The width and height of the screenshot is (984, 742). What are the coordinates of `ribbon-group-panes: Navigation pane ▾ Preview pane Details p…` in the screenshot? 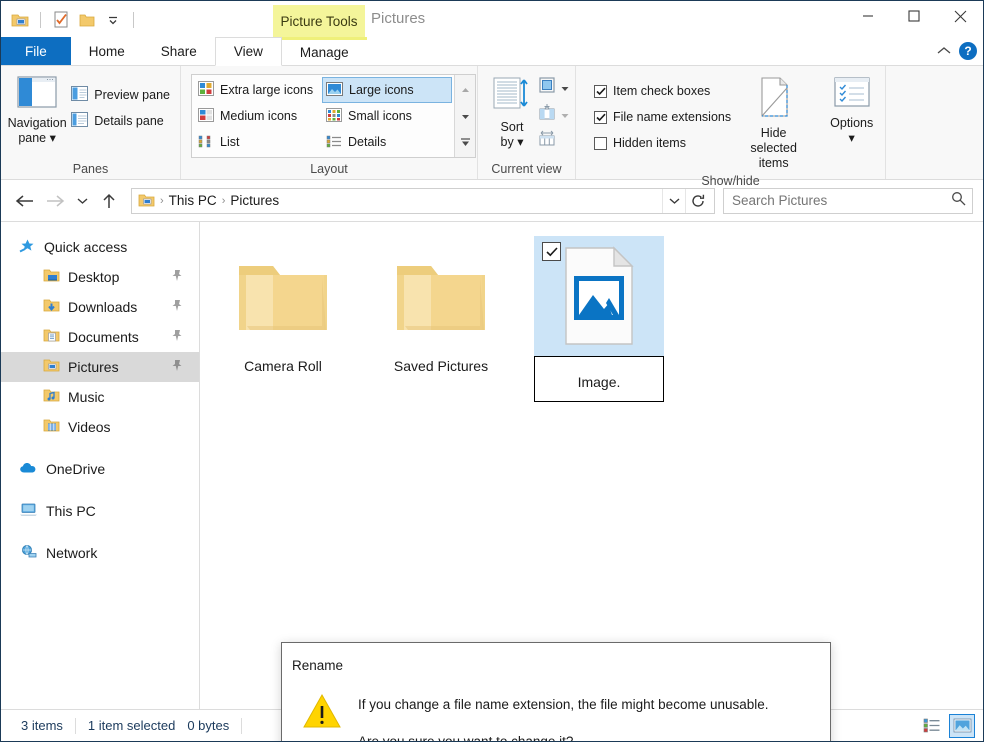 It's located at (91, 122).